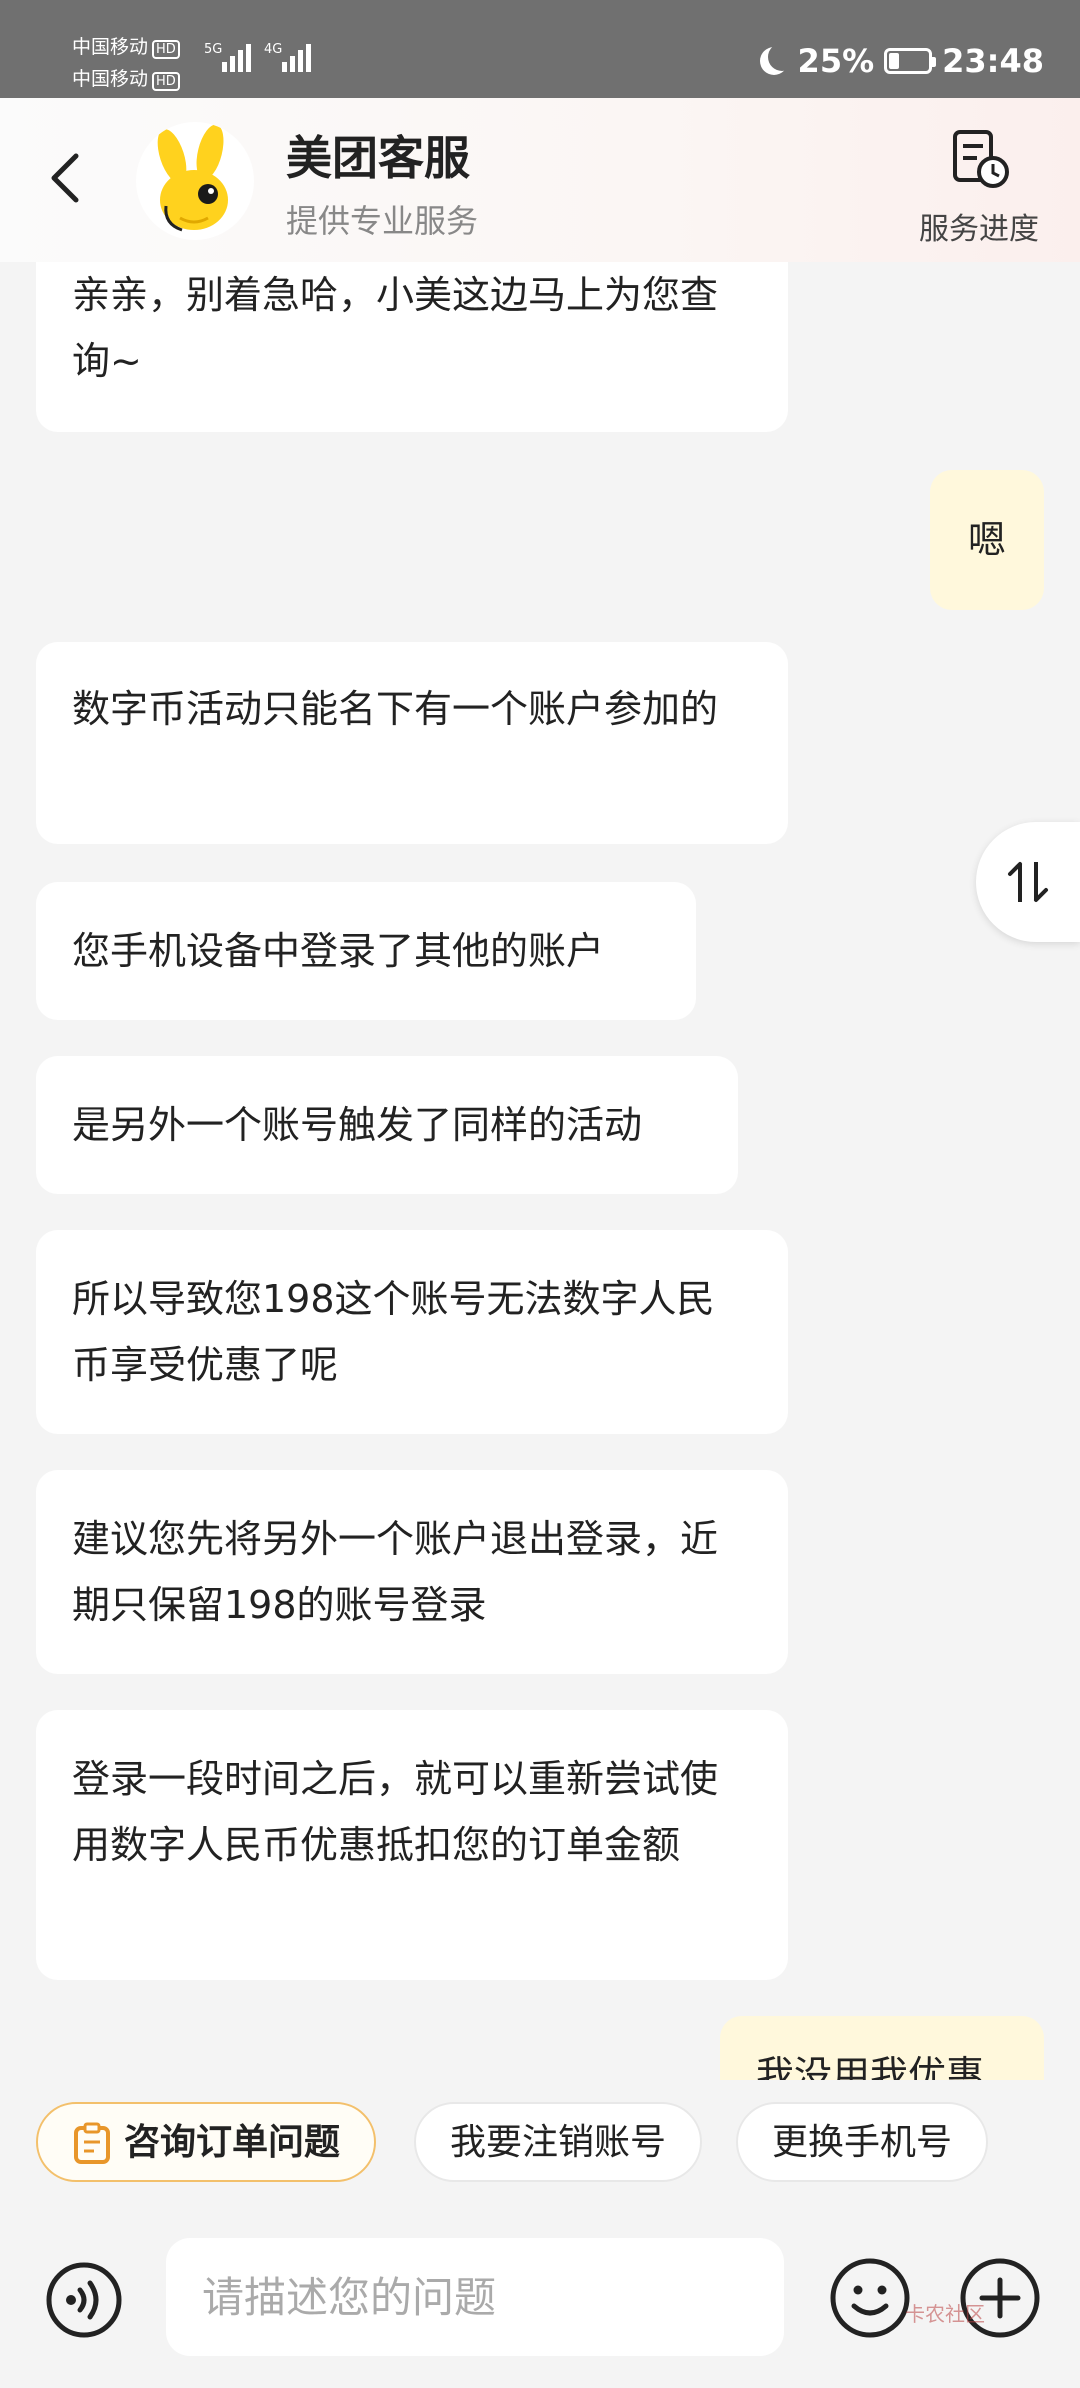 This screenshot has width=1080, height=2388. Describe the element at coordinates (395, 1812) in the screenshot. I see `message-text: 登录一段时间之后，就可以重新尝试使用数字人民币优惠抵扣您的订单金额` at that location.